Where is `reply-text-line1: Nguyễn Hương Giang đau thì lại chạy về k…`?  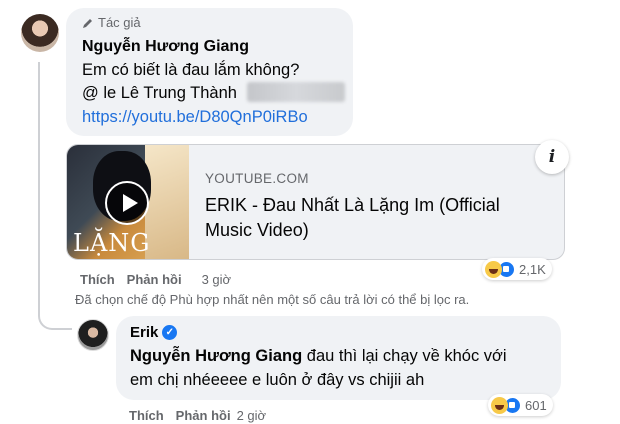
reply-text-line1: Nguyễn Hương Giang đau thì lại chạy về k… is located at coordinates (318, 356).